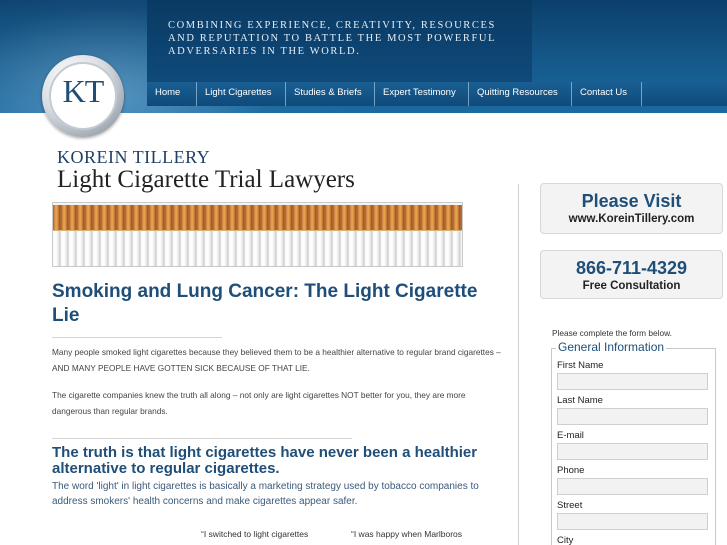 The image size is (727, 545). Describe the element at coordinates (631, 268) in the screenshot. I see `phone-number: 866-711-4329` at that location.